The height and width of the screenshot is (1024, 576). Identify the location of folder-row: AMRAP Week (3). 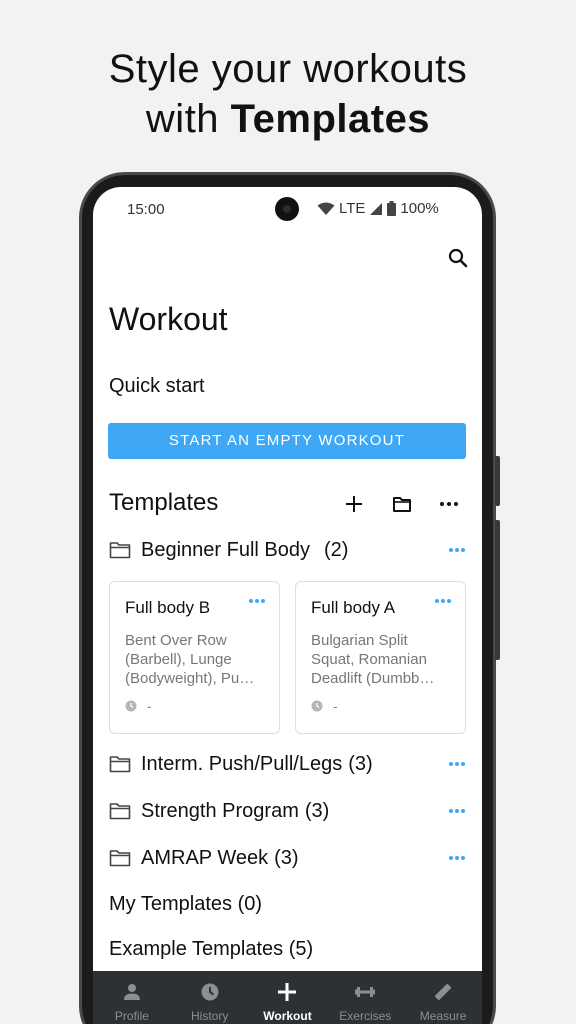
(289, 858).